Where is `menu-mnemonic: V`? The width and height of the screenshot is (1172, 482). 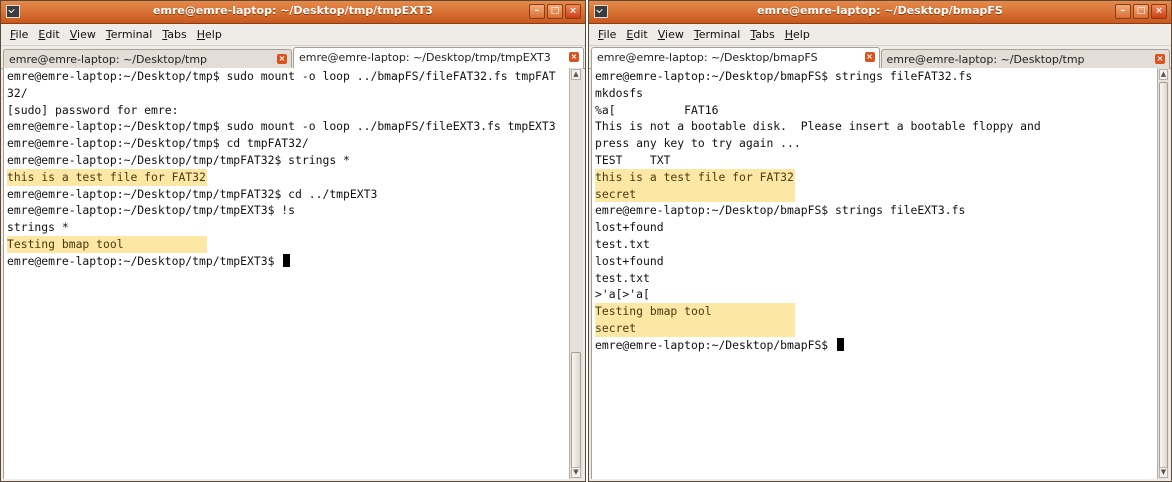 menu-mnemonic: V is located at coordinates (661, 34).